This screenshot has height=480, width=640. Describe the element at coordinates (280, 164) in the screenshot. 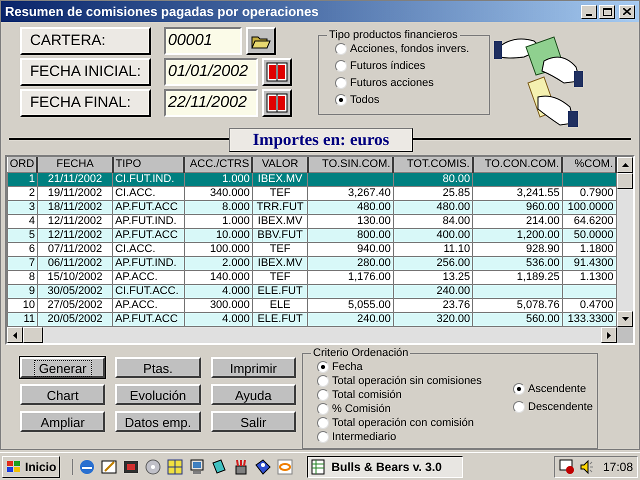

I see `column-header: VALOR` at that location.